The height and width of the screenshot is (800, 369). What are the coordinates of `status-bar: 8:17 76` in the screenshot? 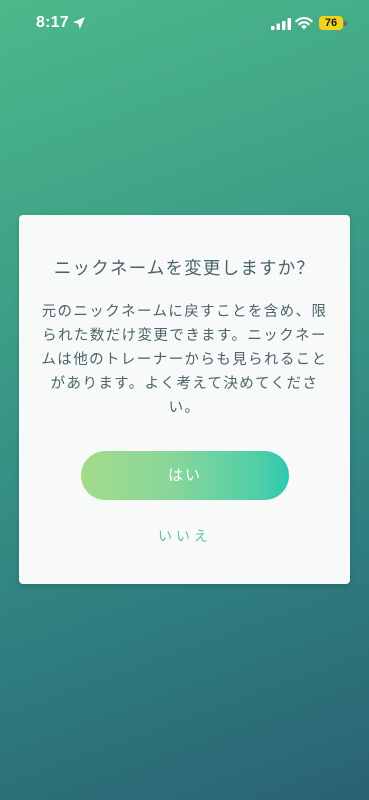 It's located at (184, 24).